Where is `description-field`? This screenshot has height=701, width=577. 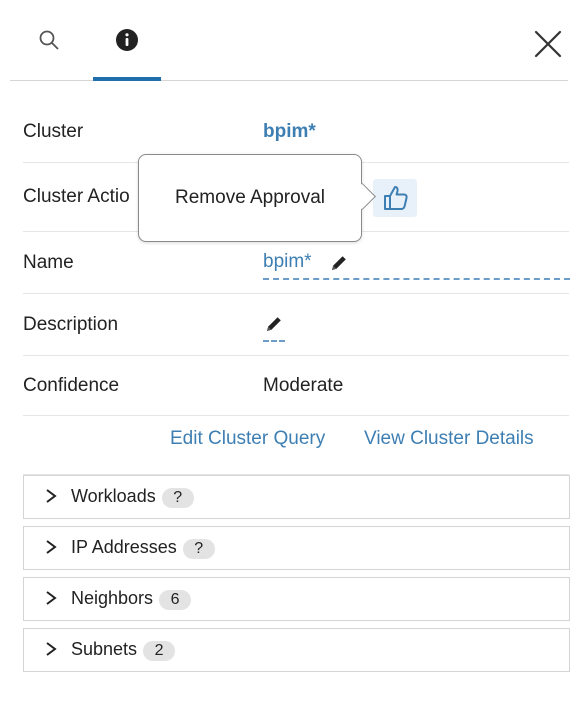 description-field is located at coordinates (274, 326).